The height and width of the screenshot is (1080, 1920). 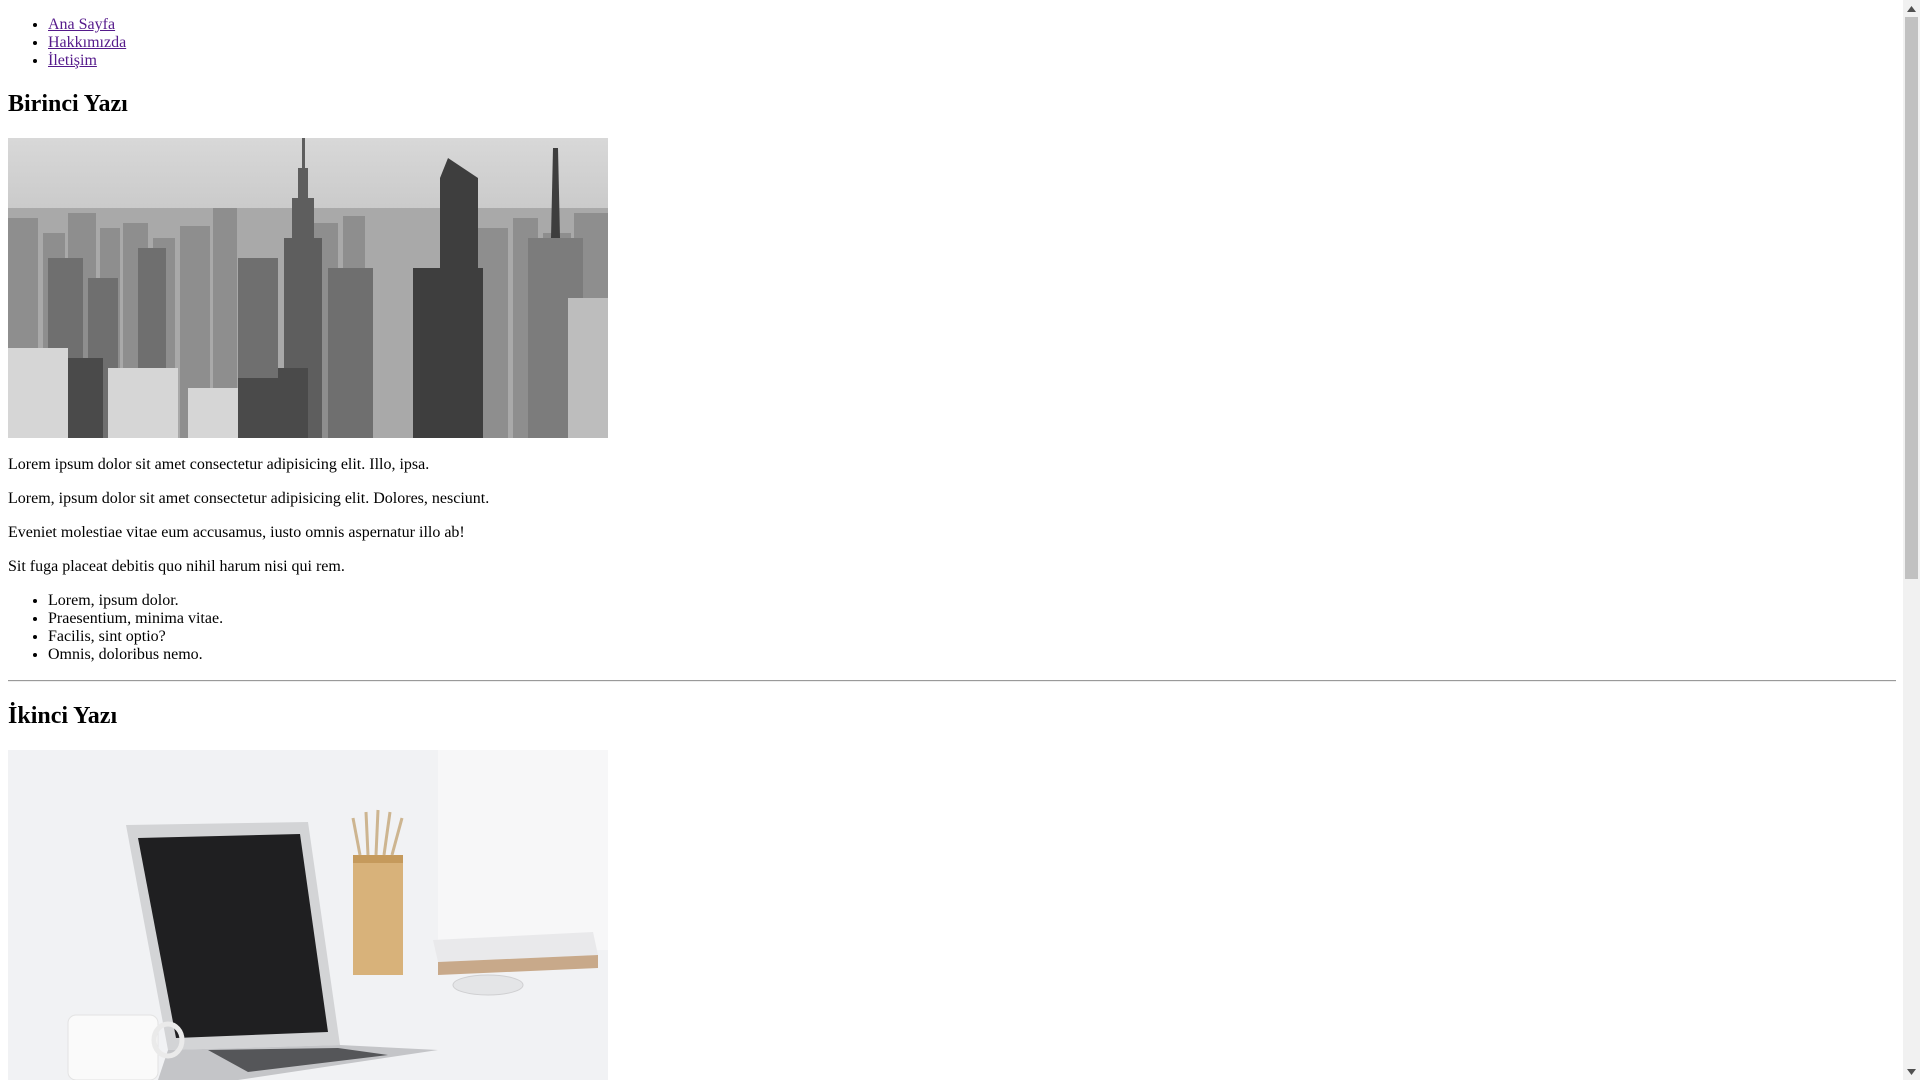 I want to click on post-divider, so click(x=952, y=681).